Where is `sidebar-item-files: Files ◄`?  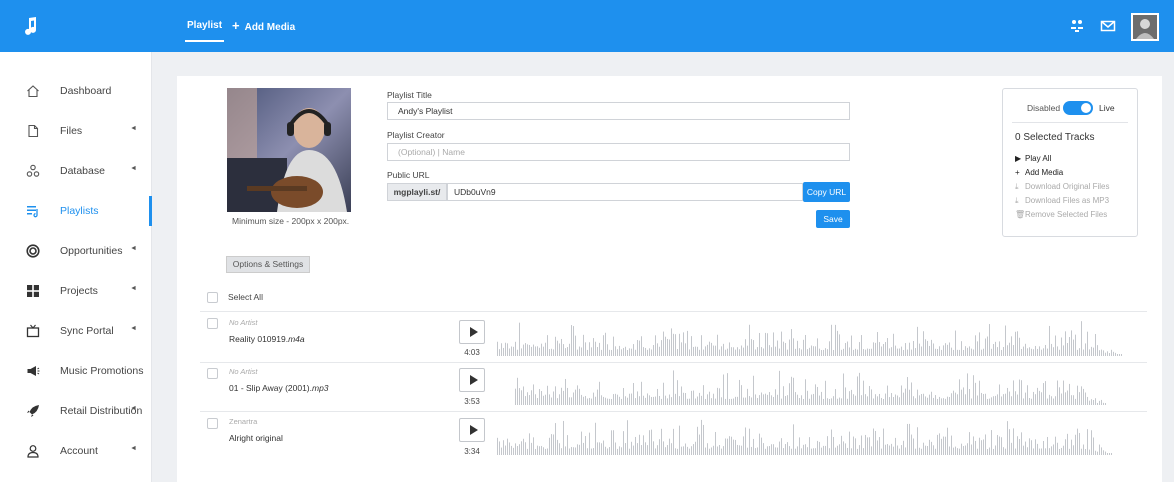 sidebar-item-files: Files ◄ is located at coordinates (76, 132).